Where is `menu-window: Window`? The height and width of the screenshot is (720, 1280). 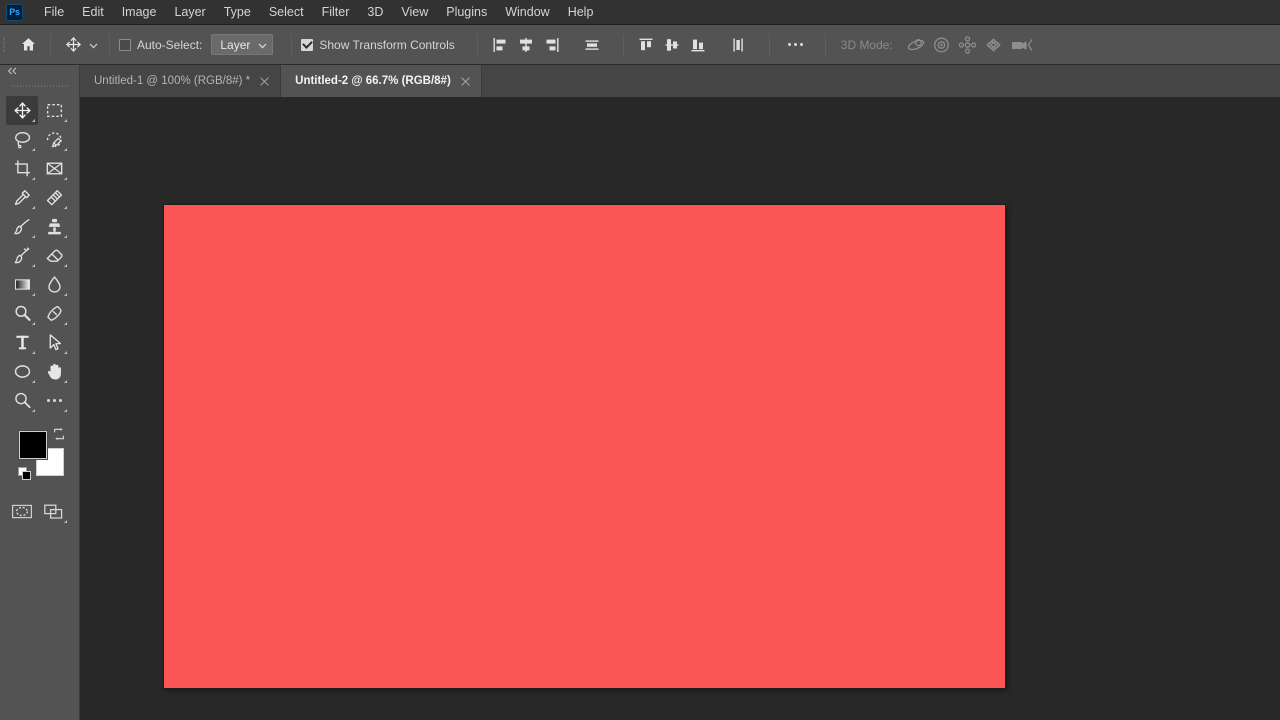
menu-window: Window is located at coordinates (527, 12).